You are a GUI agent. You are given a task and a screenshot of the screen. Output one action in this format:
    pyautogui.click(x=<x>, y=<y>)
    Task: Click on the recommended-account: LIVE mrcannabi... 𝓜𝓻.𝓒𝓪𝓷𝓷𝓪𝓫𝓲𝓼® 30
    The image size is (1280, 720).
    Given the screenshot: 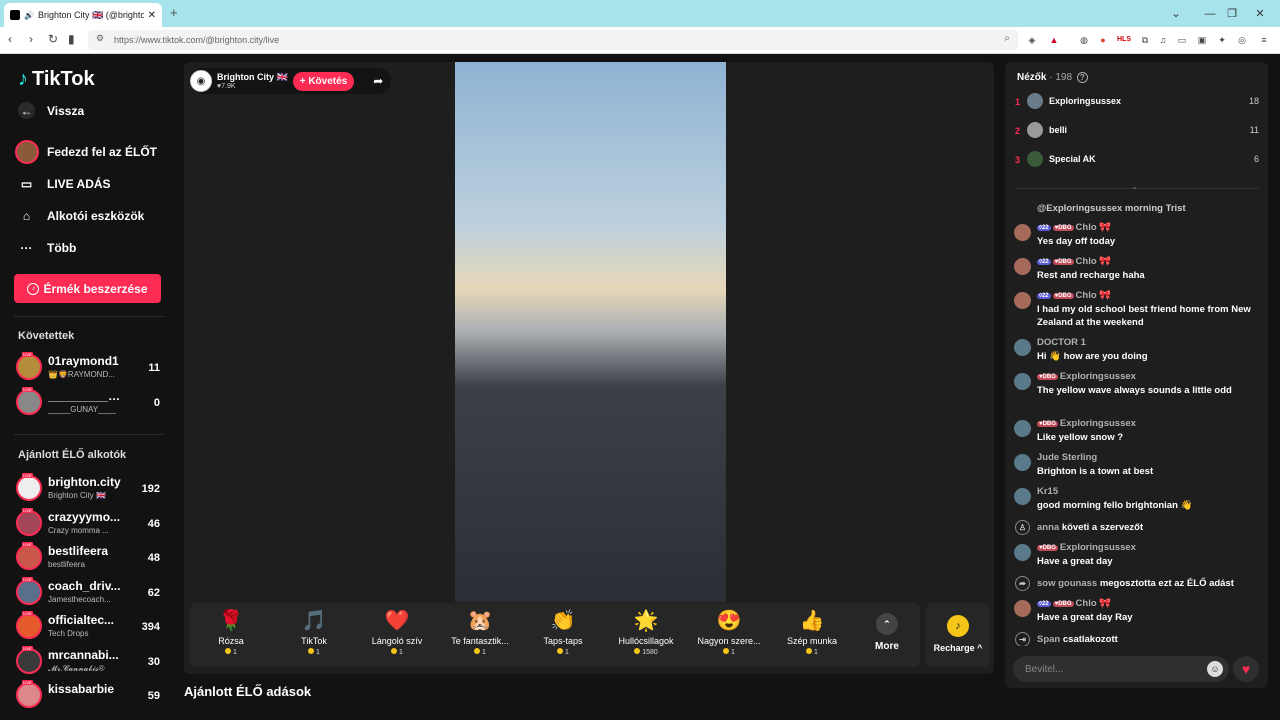 What is the action you would take?
    pyautogui.click(x=91, y=662)
    